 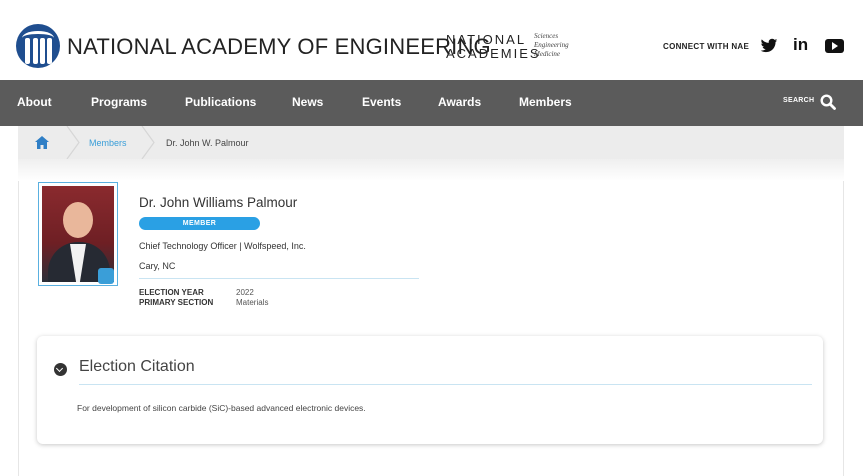 What do you see at coordinates (459, 102) in the screenshot?
I see `nav-item-awards: Awards` at bounding box center [459, 102].